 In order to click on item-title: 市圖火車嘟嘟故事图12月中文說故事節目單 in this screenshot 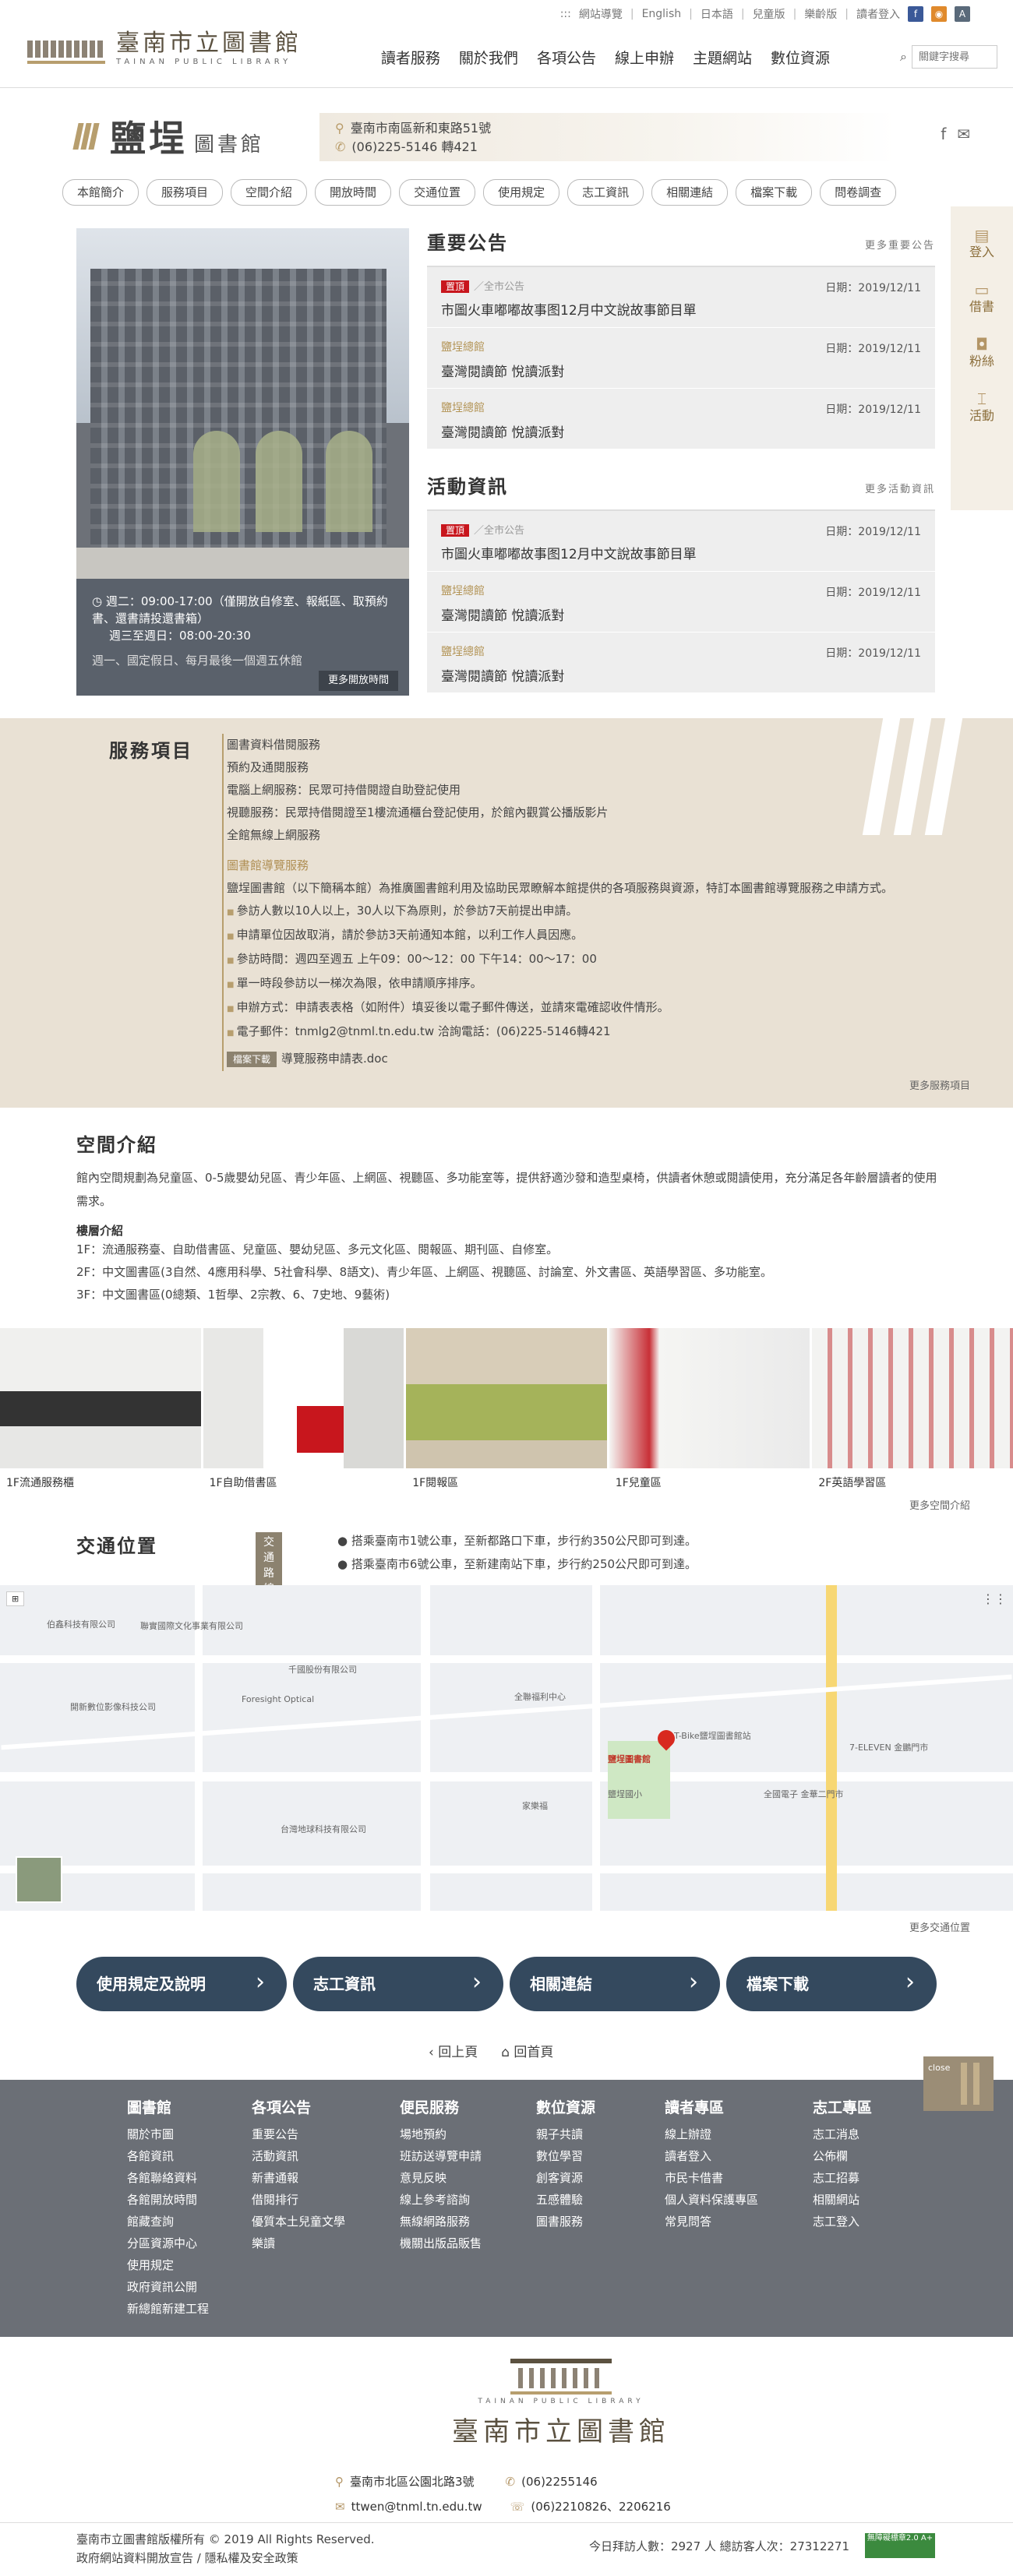, I will do `click(681, 309)`.